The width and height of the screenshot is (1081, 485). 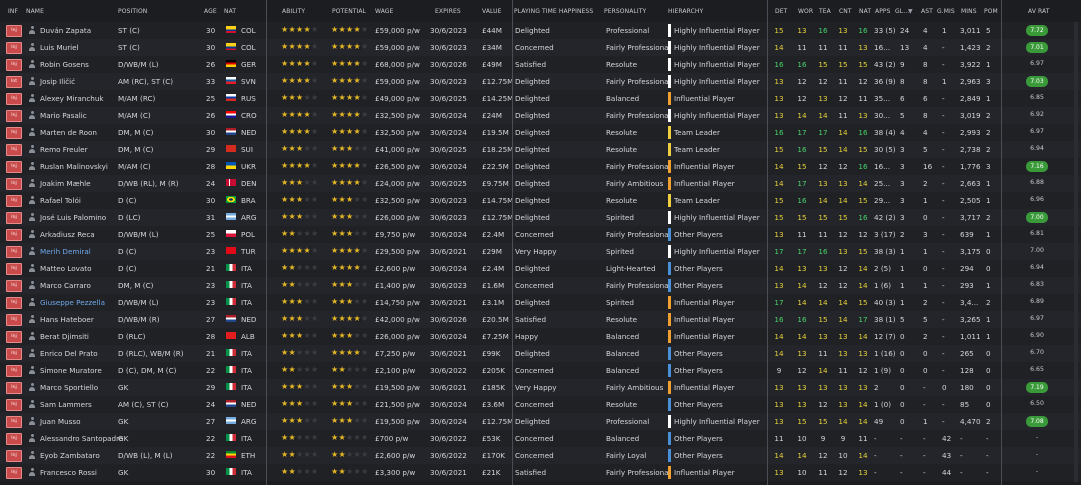 I want to click on player-name: Ruslan Malinovskyi, so click(x=74, y=166).